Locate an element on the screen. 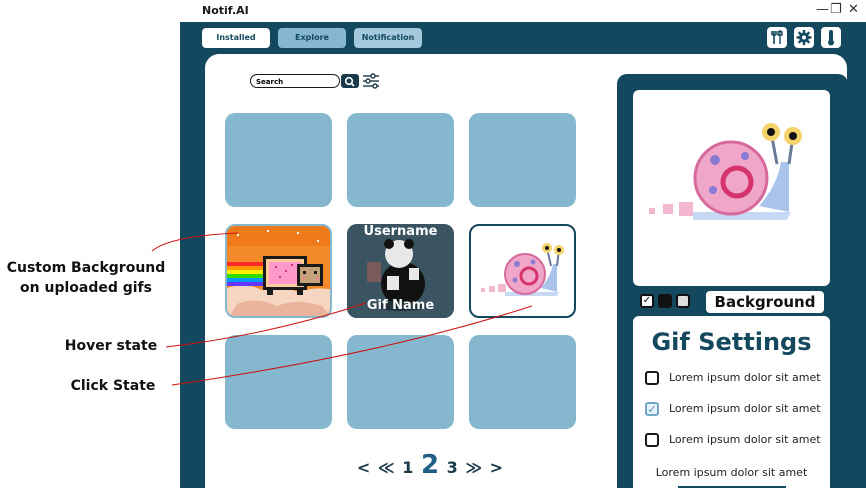 The image size is (866, 488). tab-installed: Installed is located at coordinates (236, 38).